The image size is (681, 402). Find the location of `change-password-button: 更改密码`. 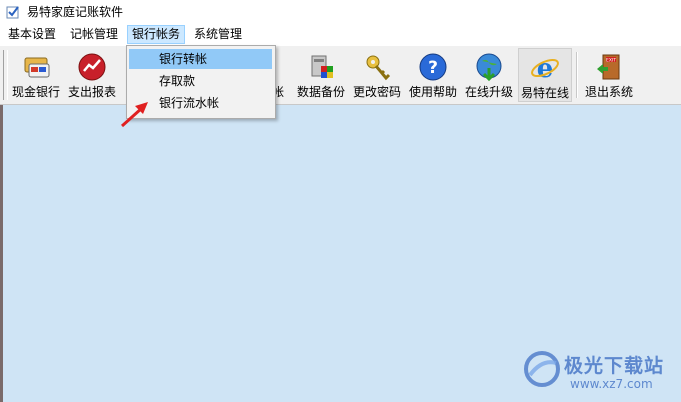

change-password-button: 更改密码 is located at coordinates (377, 75).